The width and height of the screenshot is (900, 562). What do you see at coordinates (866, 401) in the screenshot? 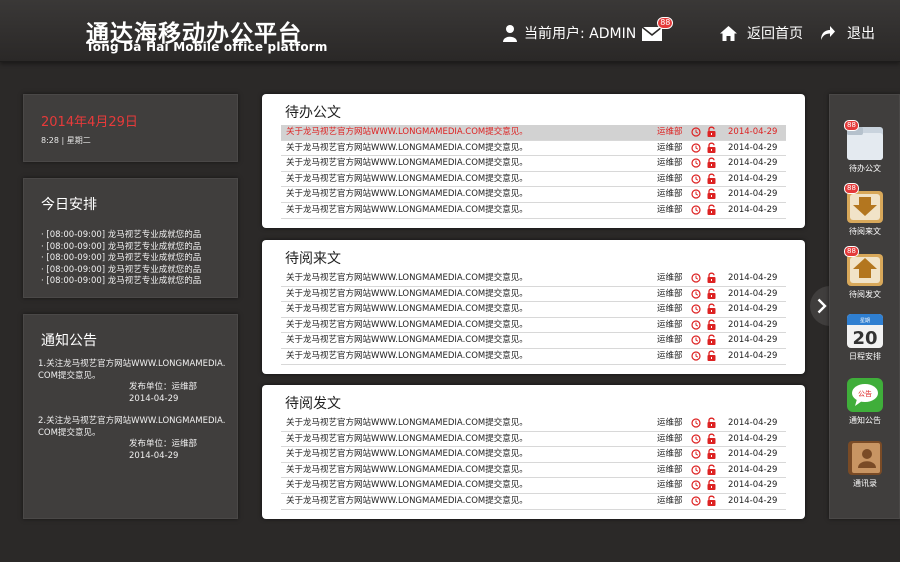
I see `dock-item-notices: 公告 通知公告` at bounding box center [866, 401].